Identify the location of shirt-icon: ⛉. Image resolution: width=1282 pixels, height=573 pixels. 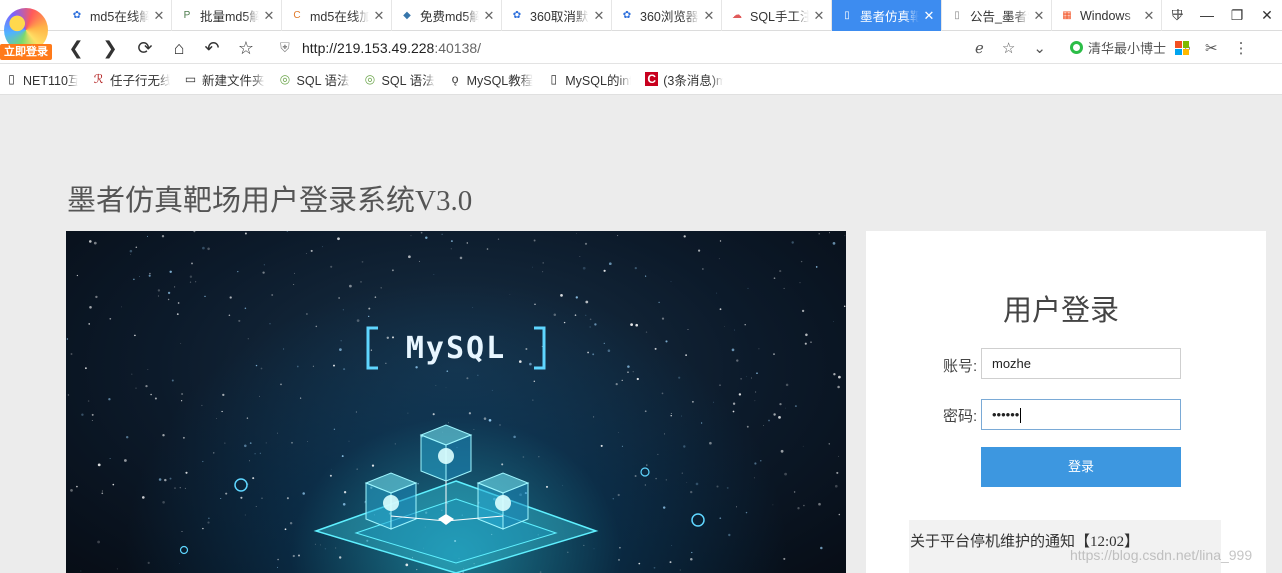
(1177, 15).